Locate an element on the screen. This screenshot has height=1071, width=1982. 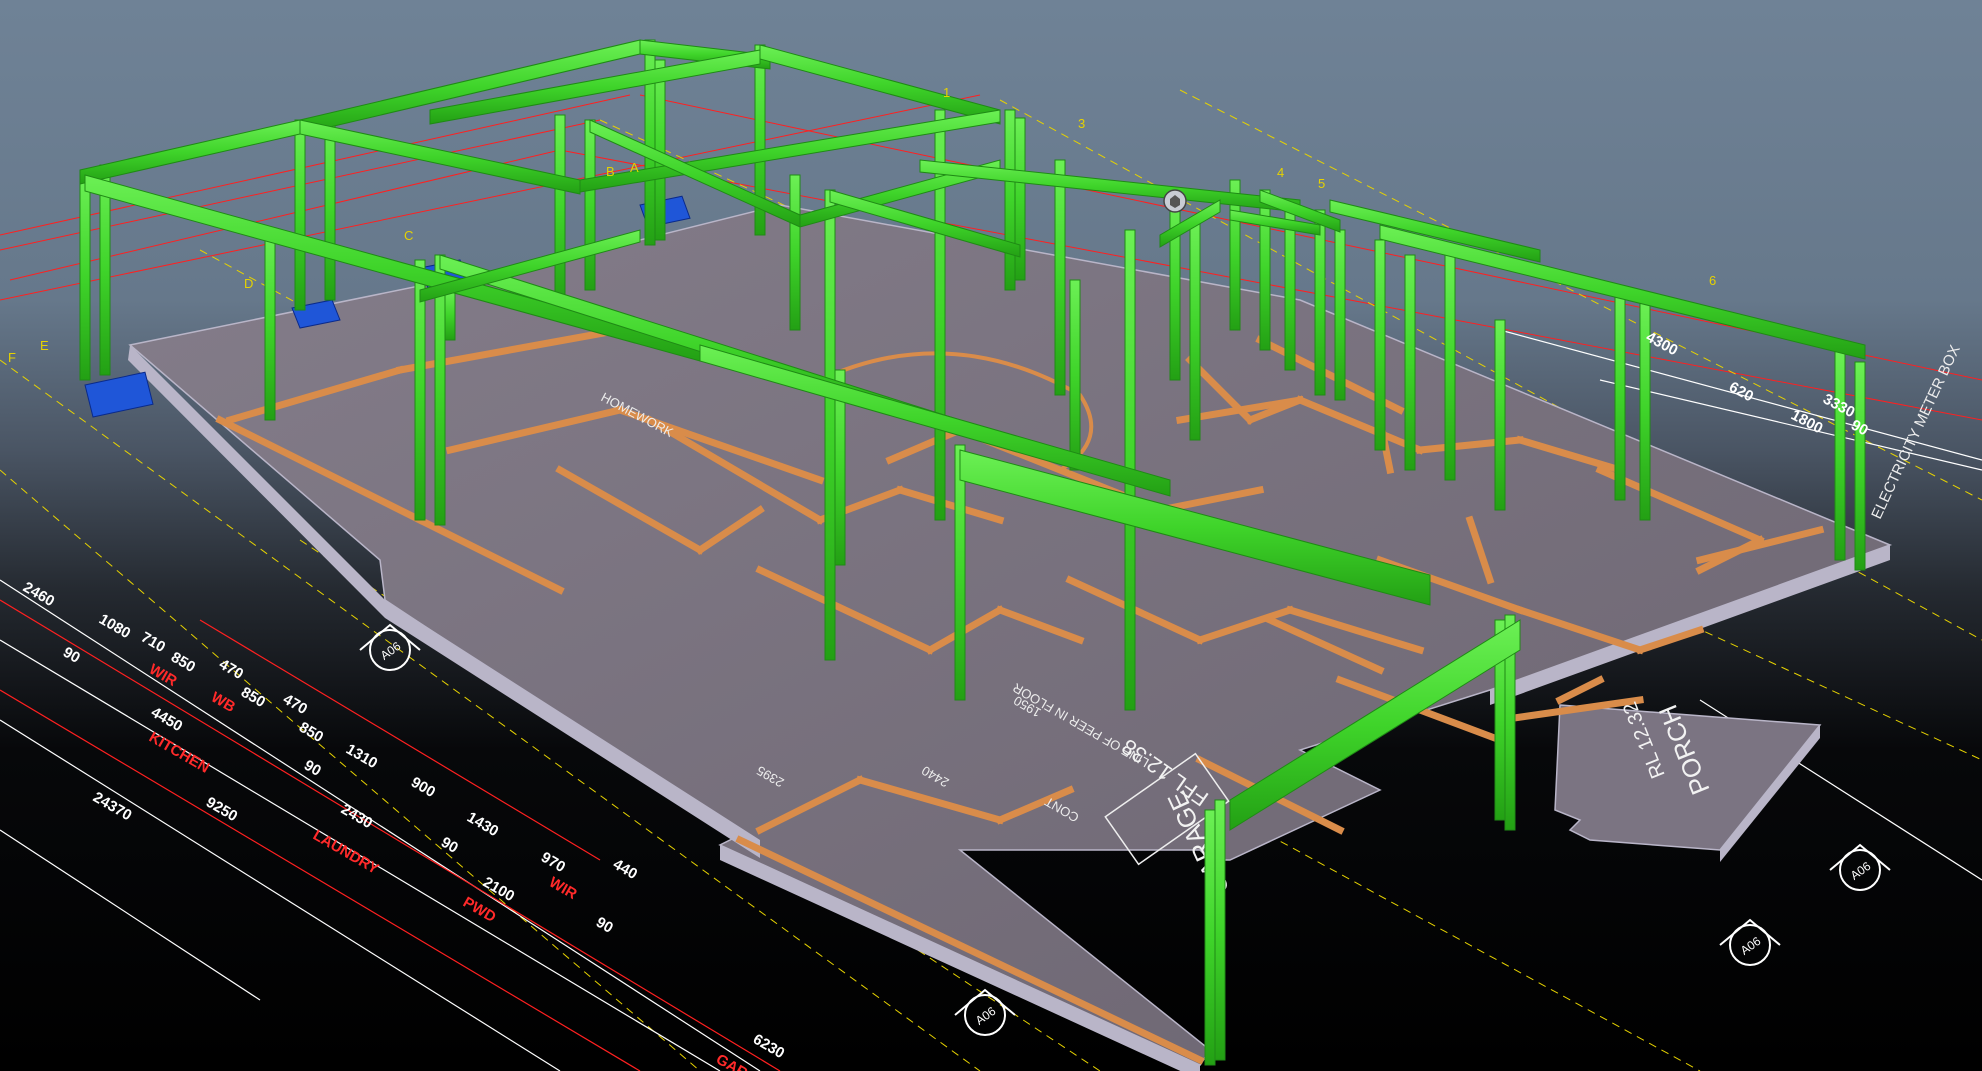
section-marker-1: A06 is located at coordinates (985, 1012).